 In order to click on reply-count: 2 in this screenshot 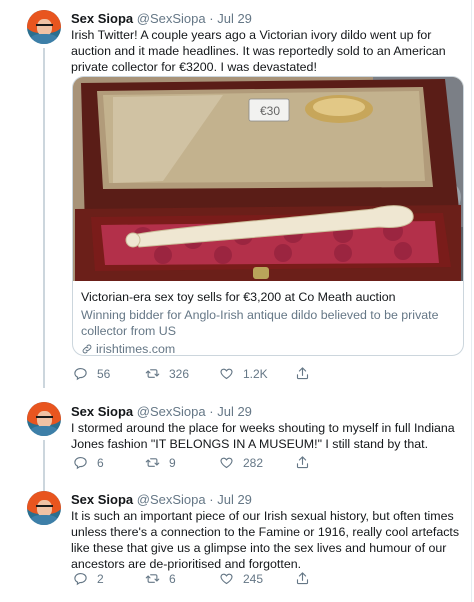, I will do `click(100, 578)`.